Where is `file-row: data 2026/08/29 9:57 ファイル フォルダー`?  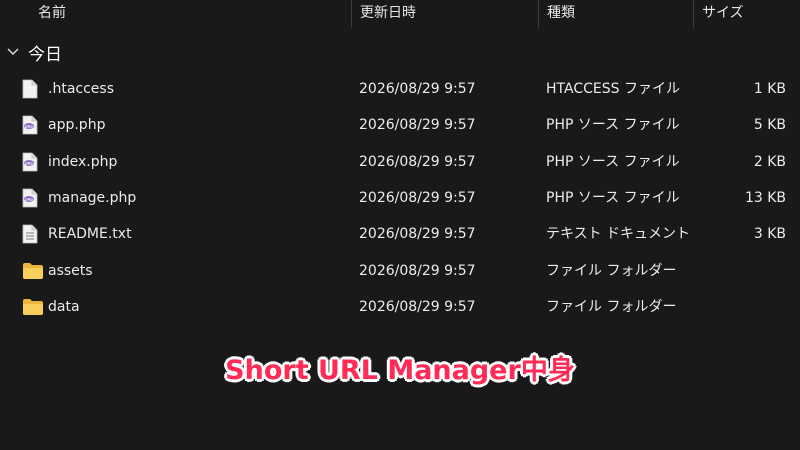
file-row: data 2026/08/29 9:57 ファイル フォルダー is located at coordinates (400, 307).